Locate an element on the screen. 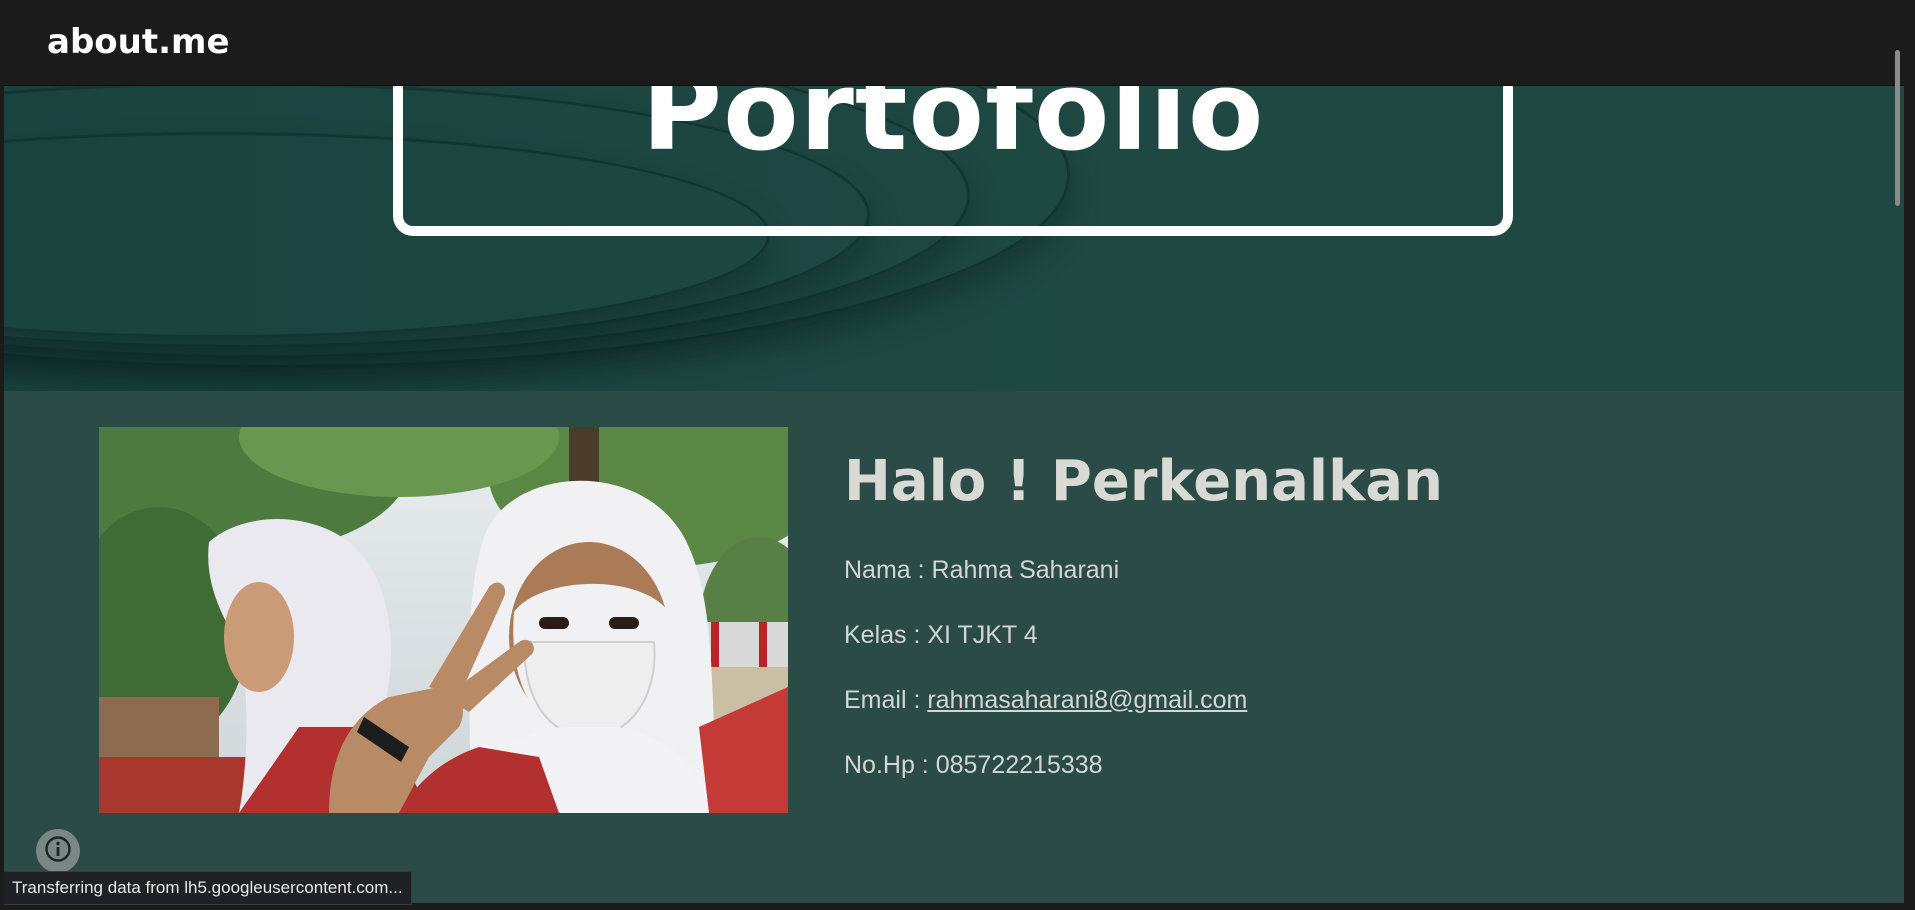 The height and width of the screenshot is (910, 1915). name-value: Rahma Saharani is located at coordinates (1025, 569).